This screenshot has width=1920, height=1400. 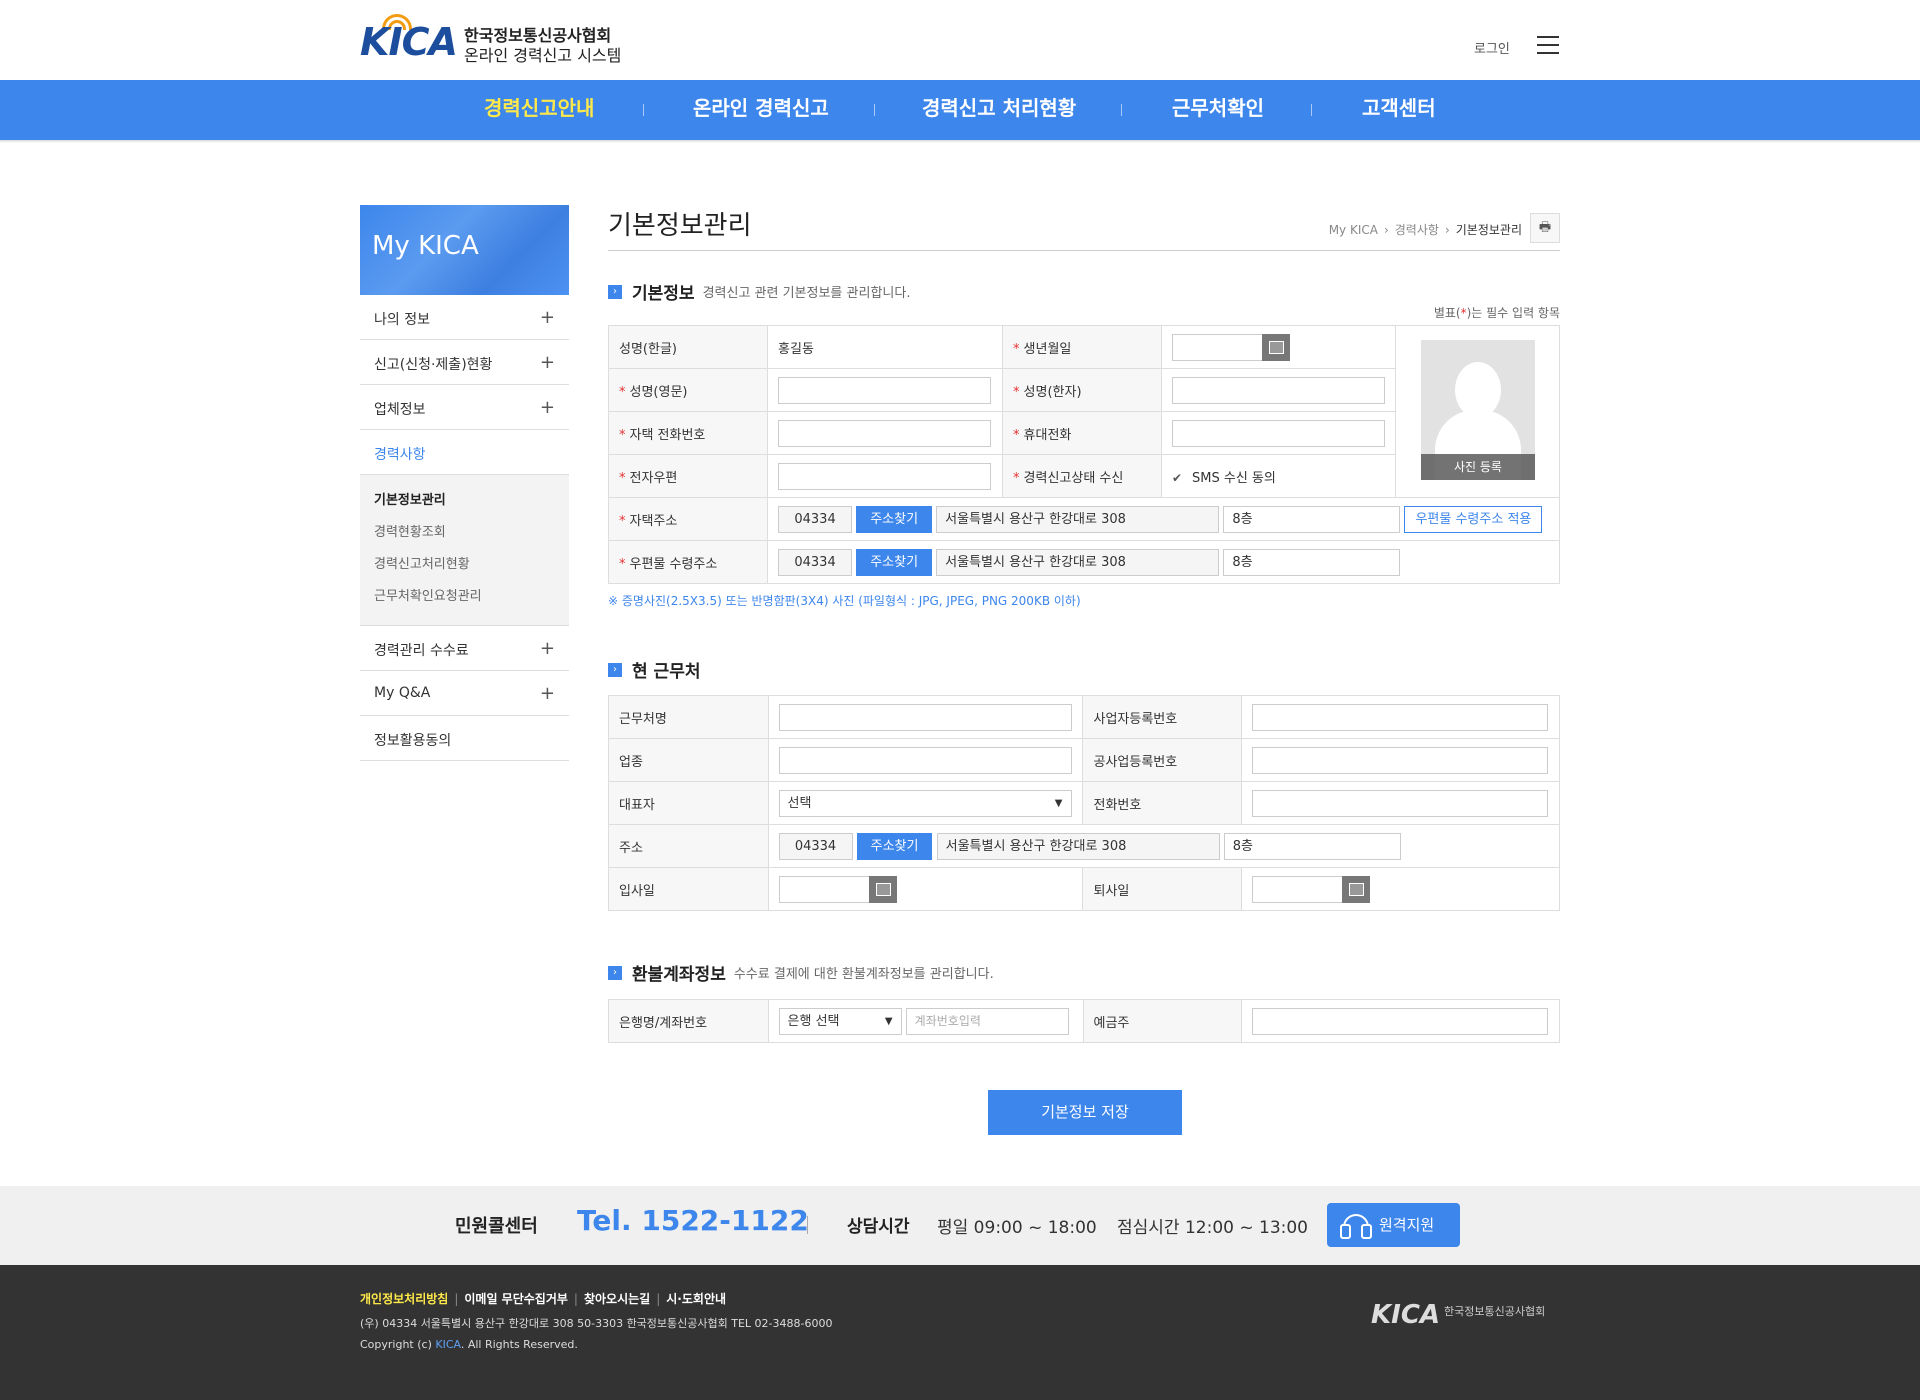 I want to click on side-item-consent: 정보활용동의, so click(x=464, y=738).